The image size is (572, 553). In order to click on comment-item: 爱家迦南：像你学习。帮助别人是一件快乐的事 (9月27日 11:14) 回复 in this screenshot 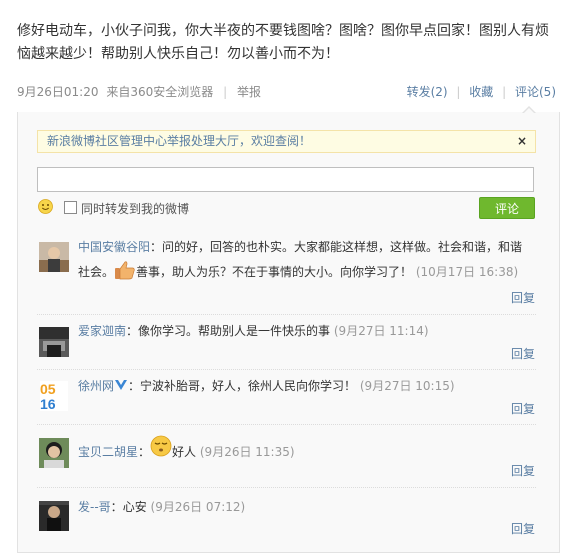, I will do `click(286, 342)`.